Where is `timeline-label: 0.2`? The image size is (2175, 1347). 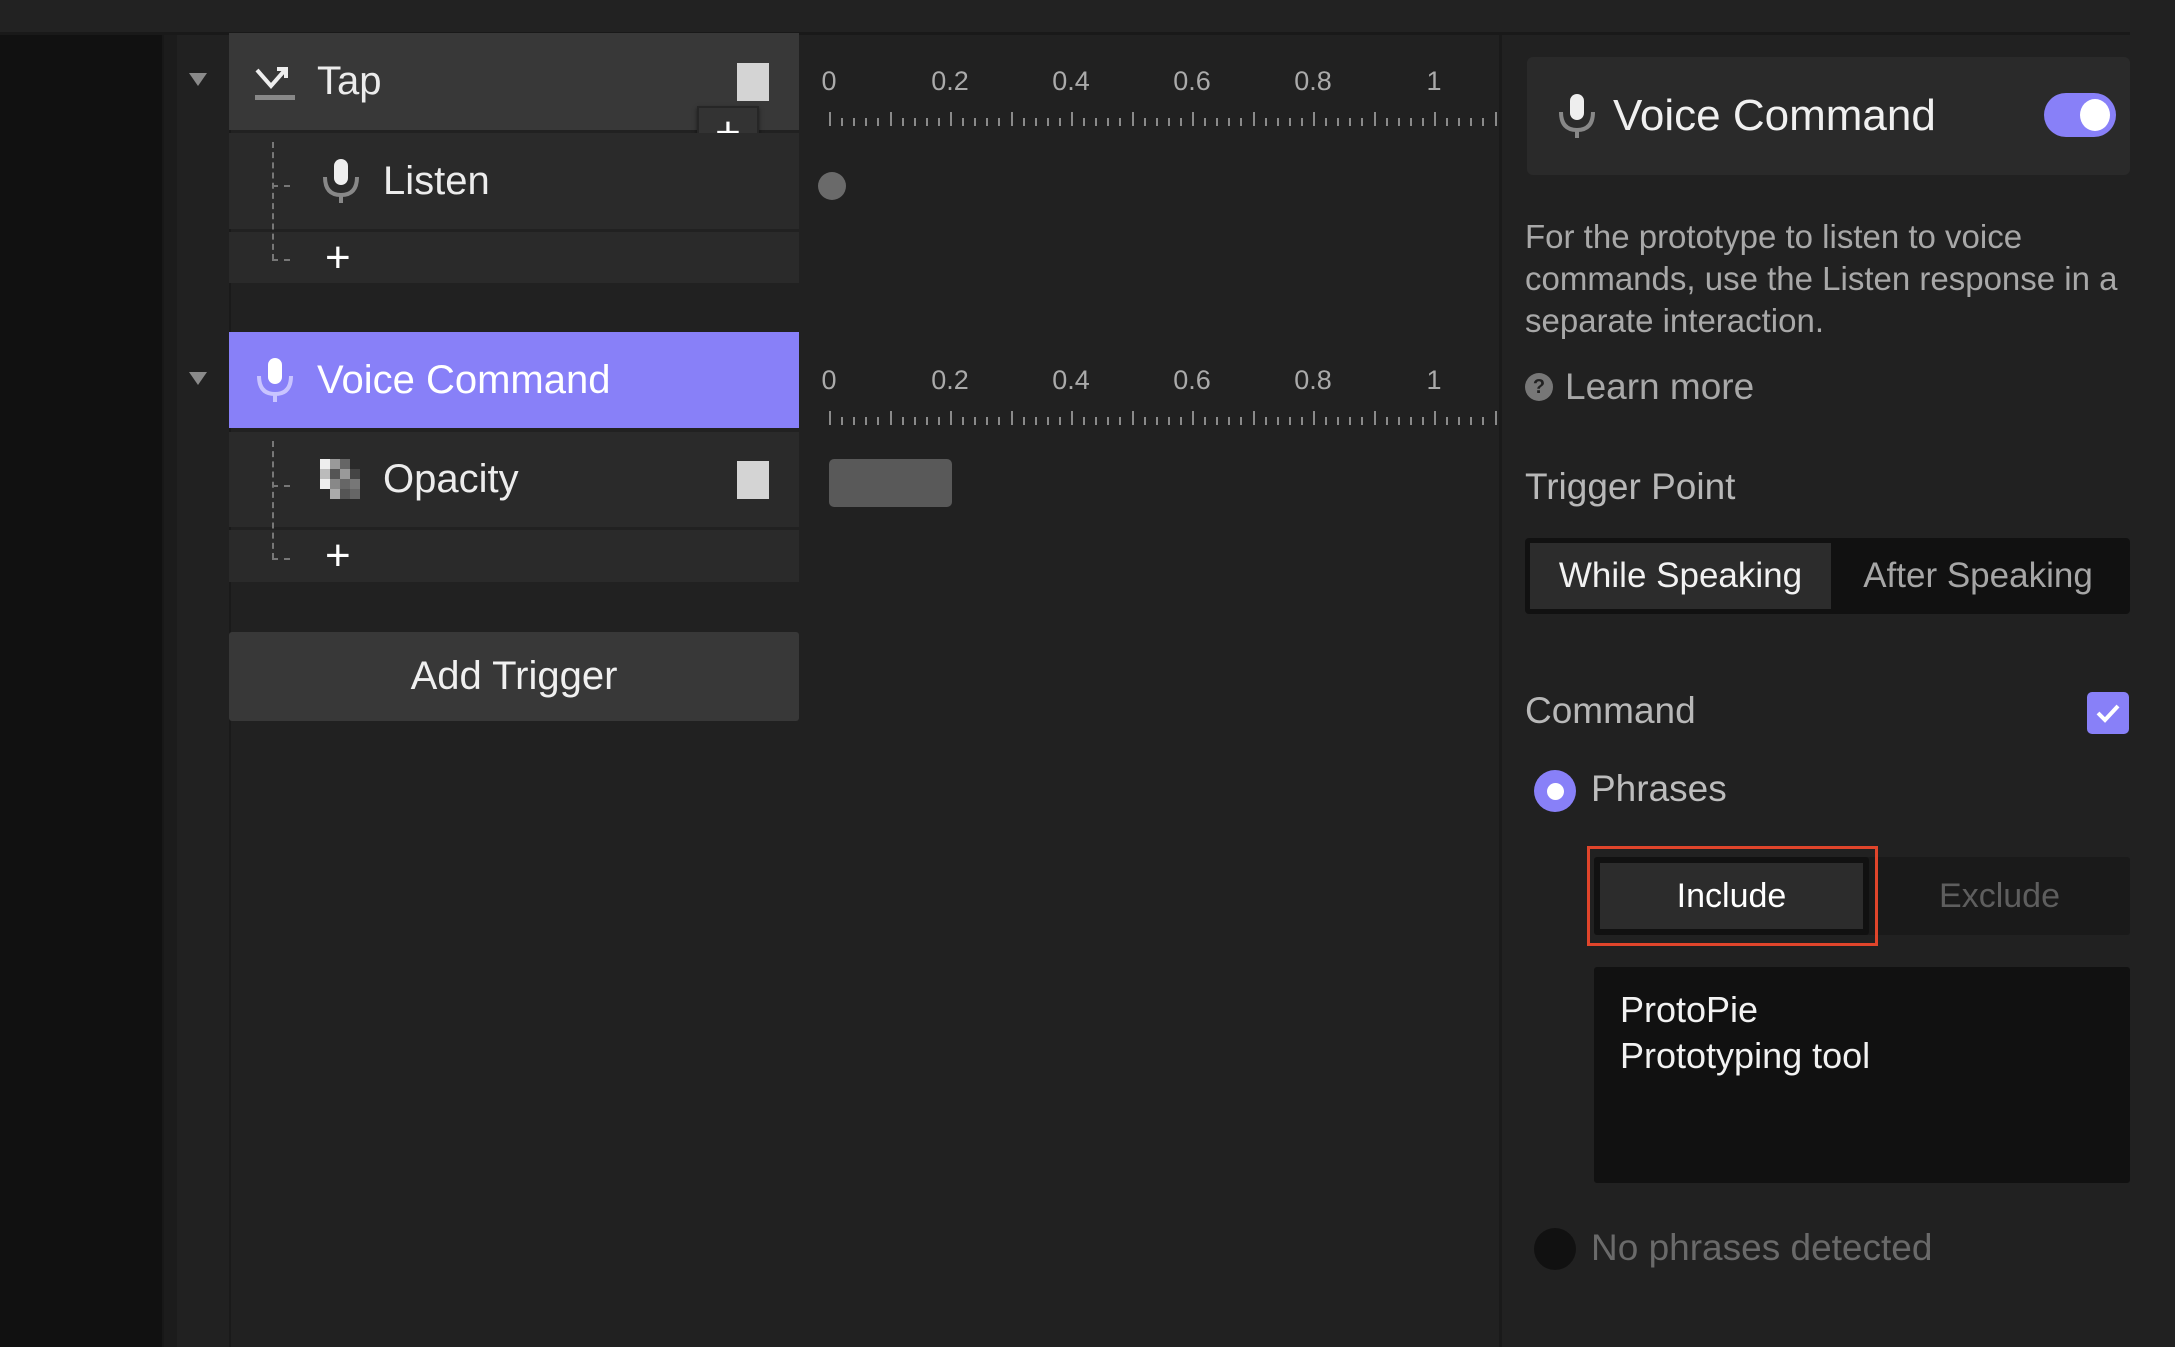
timeline-label: 0.2 is located at coordinates (950, 81).